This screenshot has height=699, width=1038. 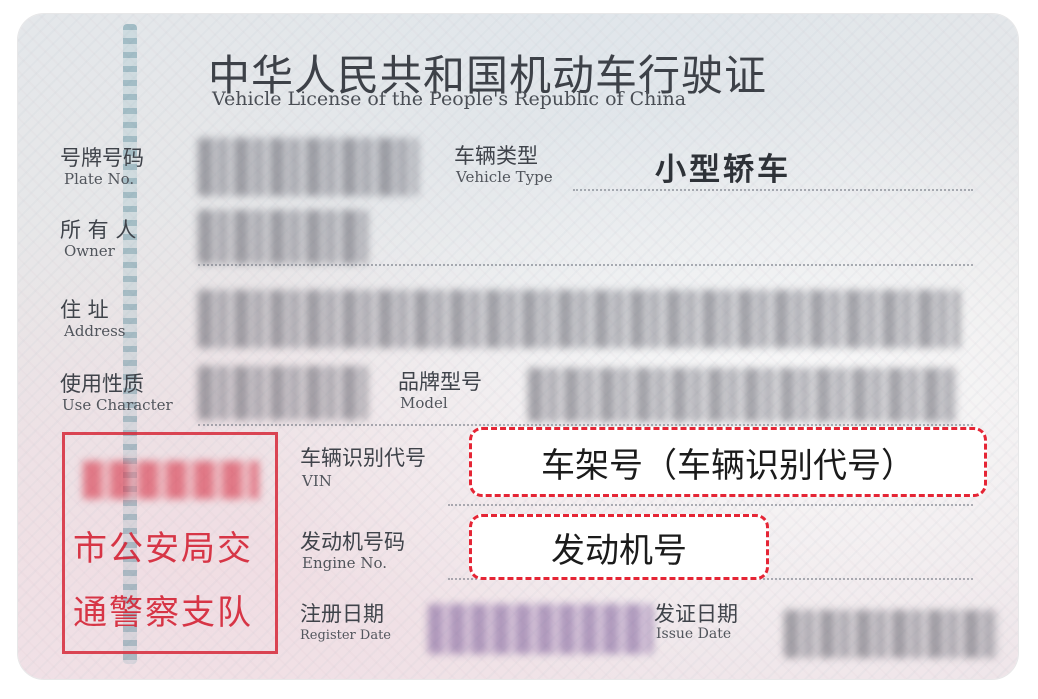 I want to click on engine-label-cn: 发动机号码, so click(x=352, y=542).